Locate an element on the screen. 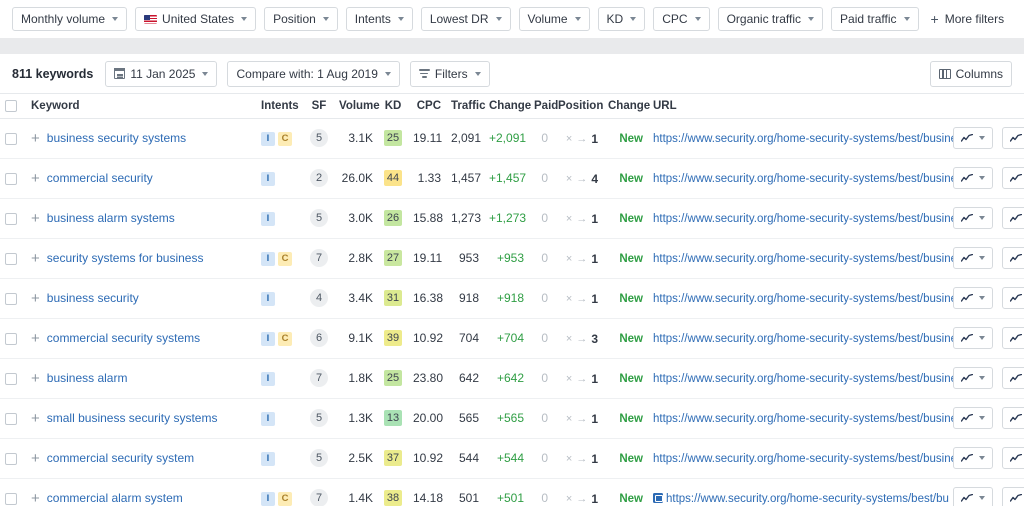  columns-button: Columns is located at coordinates (970, 73).